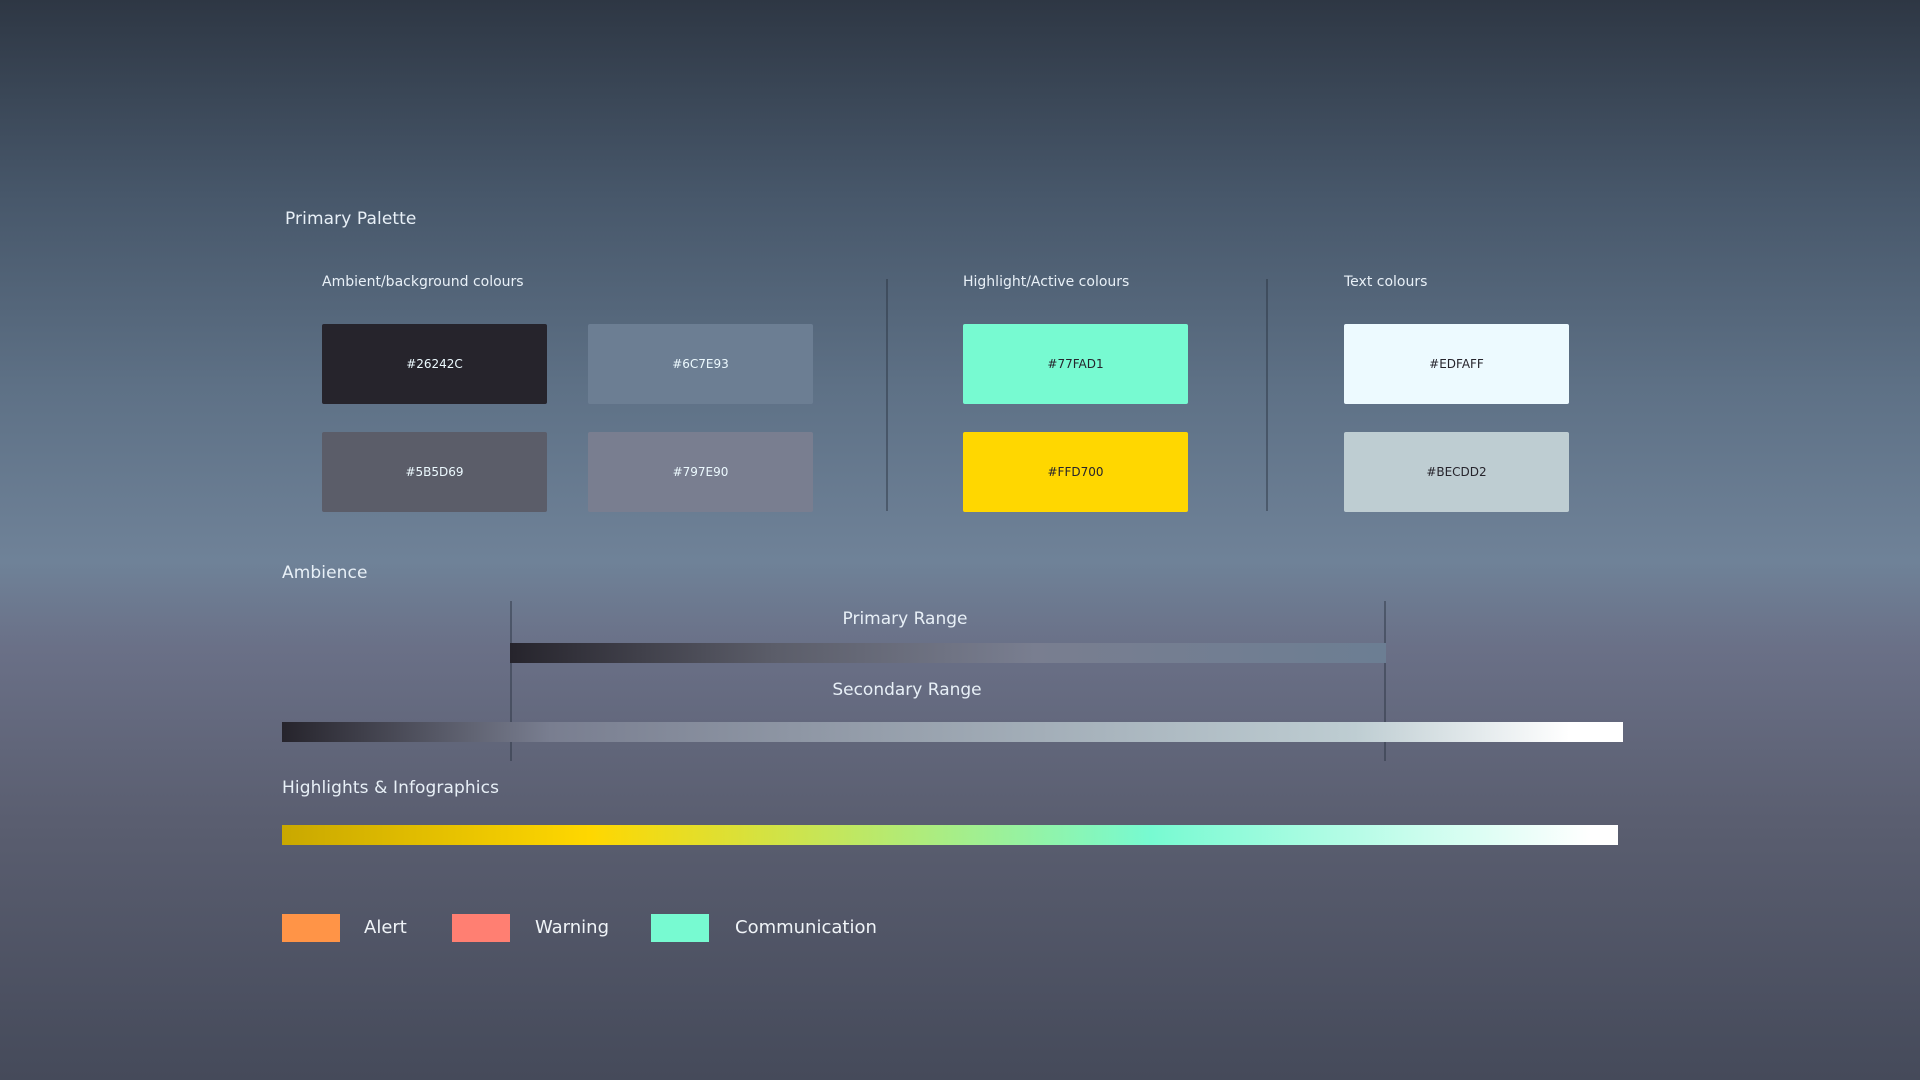 This screenshot has width=1920, height=1080. I want to click on swatch-label: #FFD700, so click(1075, 472).